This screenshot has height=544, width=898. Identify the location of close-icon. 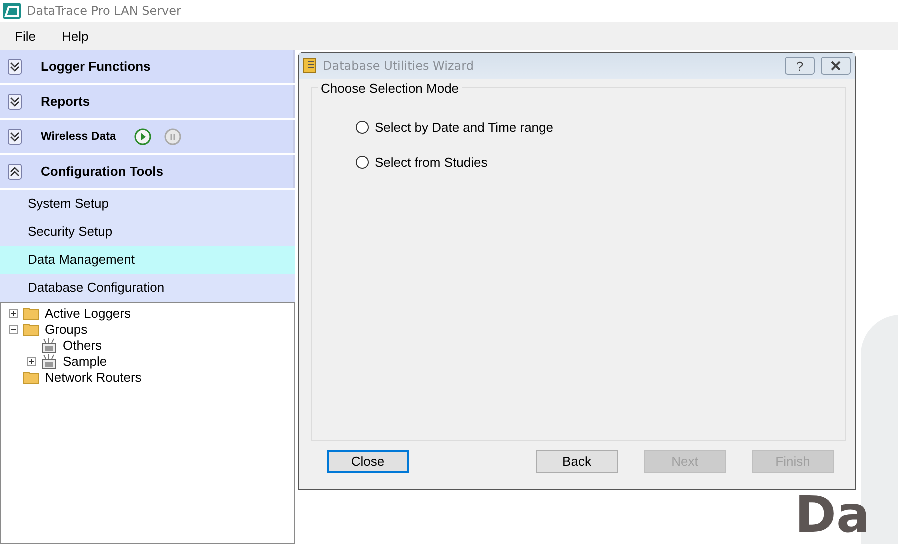
(836, 66).